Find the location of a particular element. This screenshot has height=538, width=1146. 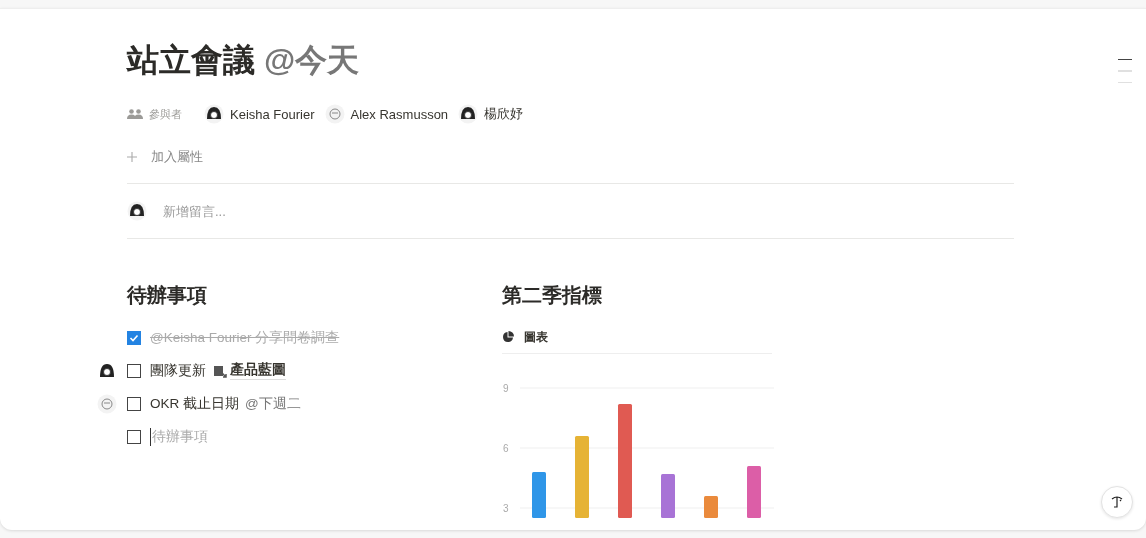

table-of-contents-icon is located at coordinates (1125, 71).